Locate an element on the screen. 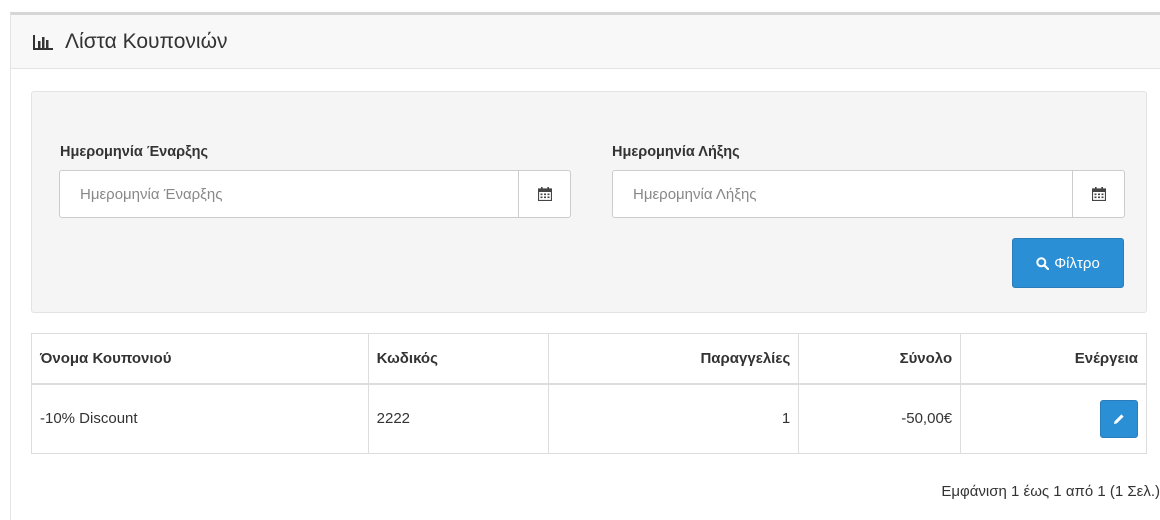 The height and width of the screenshot is (520, 1160). end-date-calendar-button is located at coordinates (1098, 194).